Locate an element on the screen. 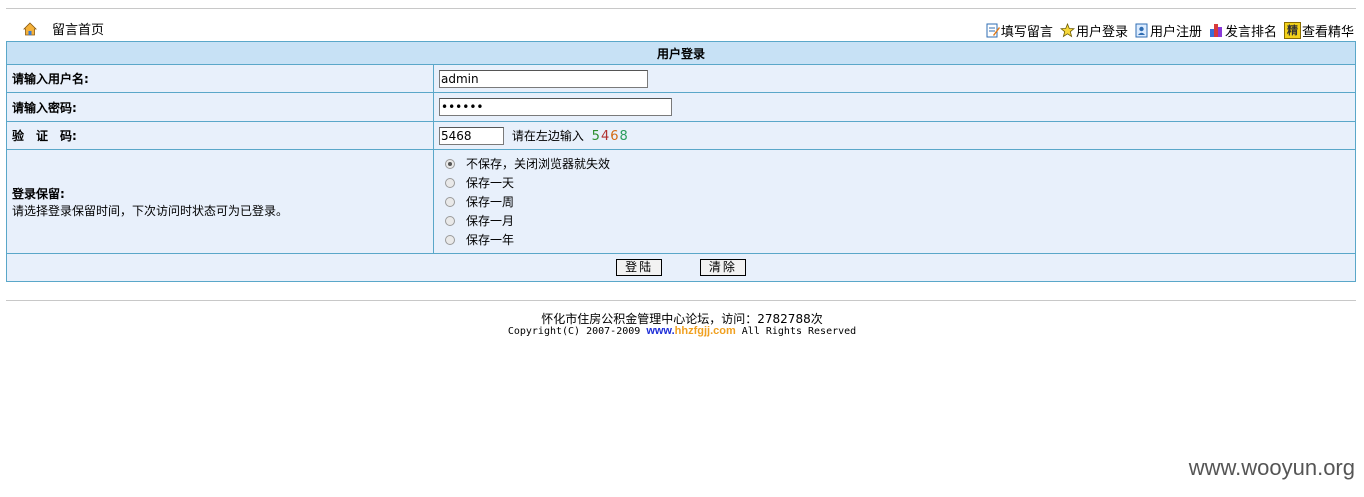 Image resolution: width=1364 pixels, height=497 pixels. top-bar: 留言首页 填写留言 用户登录 用户注册 发言排名 精 查看精华 is located at coordinates (681, 28).